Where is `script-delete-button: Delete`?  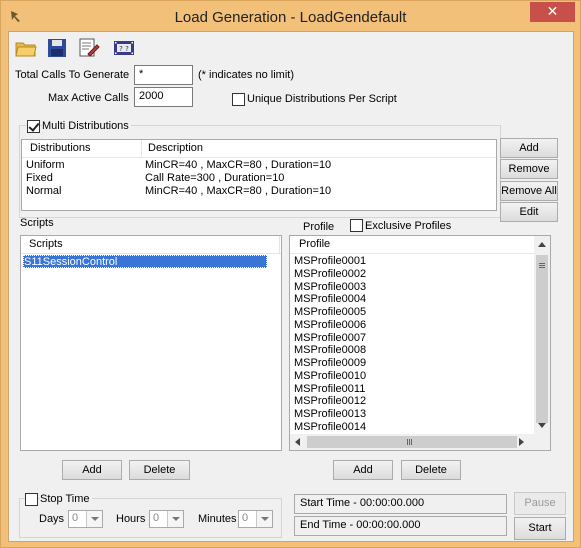 script-delete-button: Delete is located at coordinates (159, 470).